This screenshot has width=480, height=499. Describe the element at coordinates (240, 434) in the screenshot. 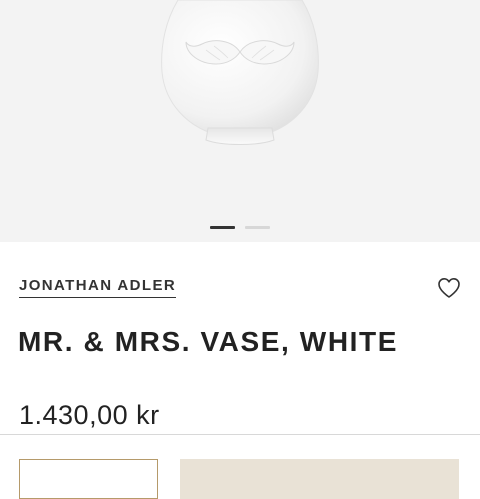

I see `divider` at that location.